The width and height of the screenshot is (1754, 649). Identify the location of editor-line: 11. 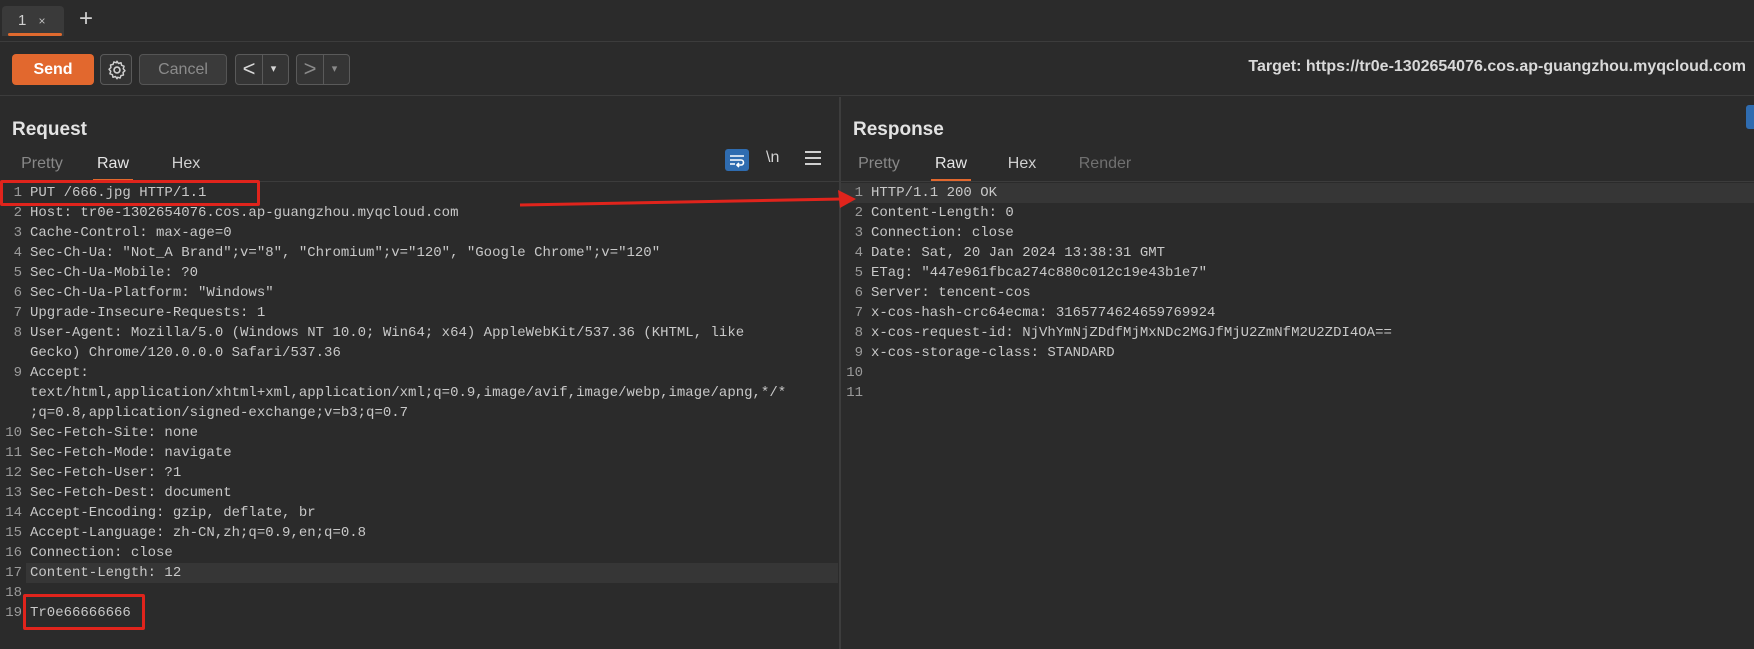
(1297, 393).